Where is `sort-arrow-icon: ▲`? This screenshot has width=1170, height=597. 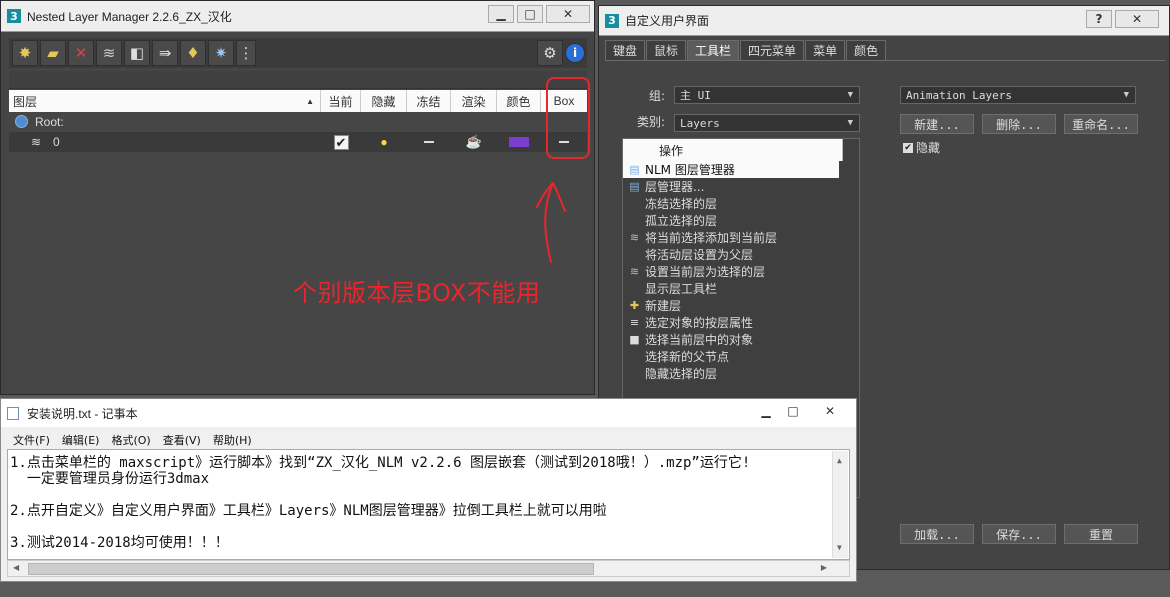
sort-arrow-icon: ▲ is located at coordinates (310, 101).